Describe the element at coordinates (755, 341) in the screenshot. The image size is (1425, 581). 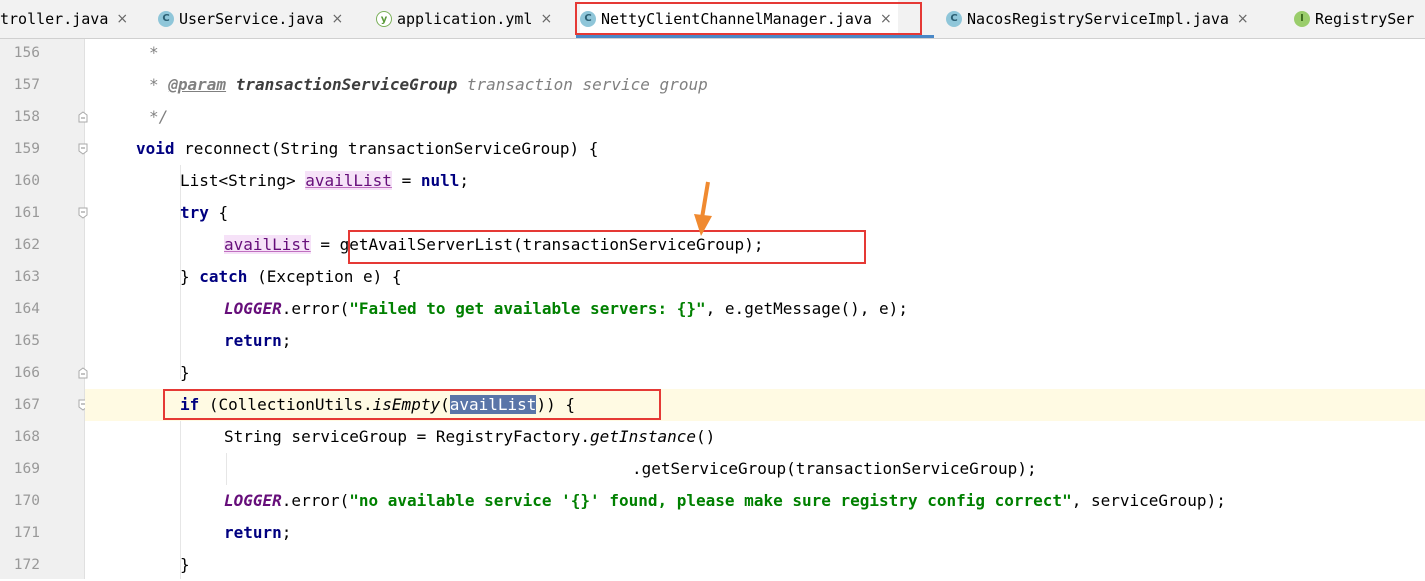
I see `code-line-165: return;` at that location.